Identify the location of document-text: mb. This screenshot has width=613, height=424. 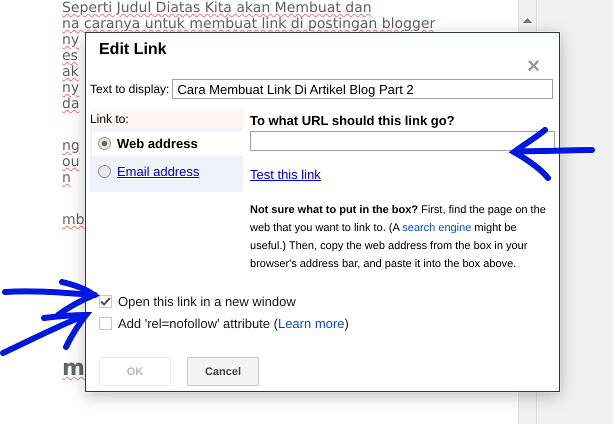
(73, 220).